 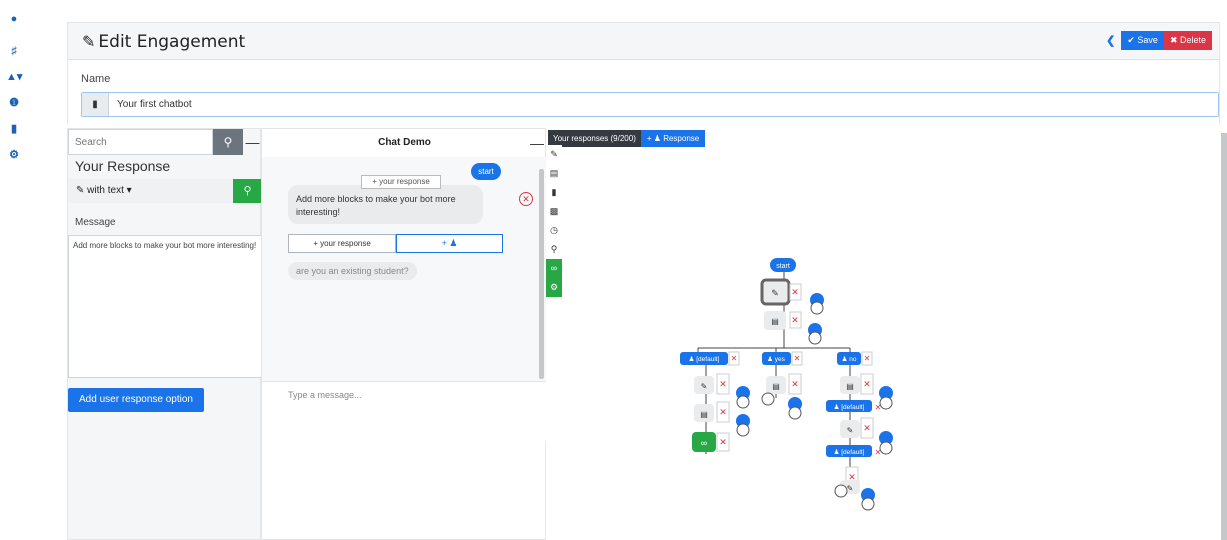 I want to click on response-type-row: ✎ with text ▾ ⚲, so click(x=165, y=191).